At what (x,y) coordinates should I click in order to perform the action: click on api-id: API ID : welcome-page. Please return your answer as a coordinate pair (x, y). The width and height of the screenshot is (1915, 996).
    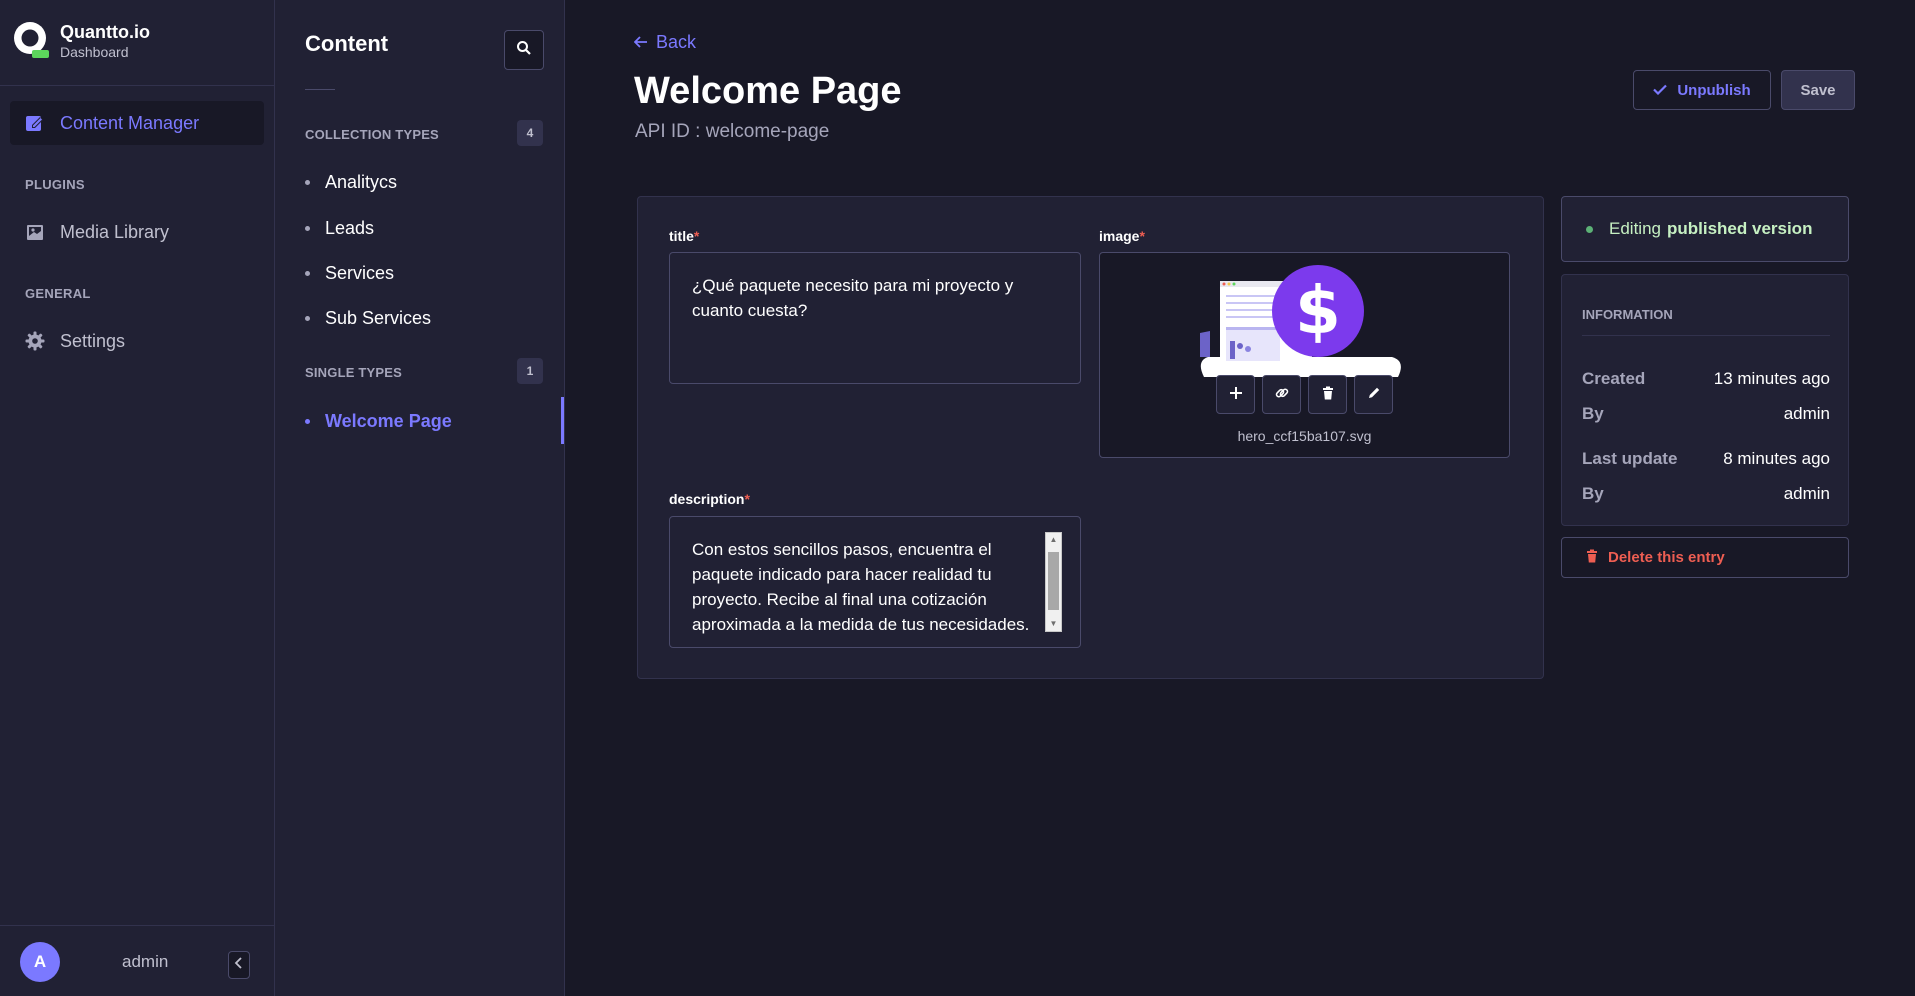
    Looking at the image, I should click on (732, 131).